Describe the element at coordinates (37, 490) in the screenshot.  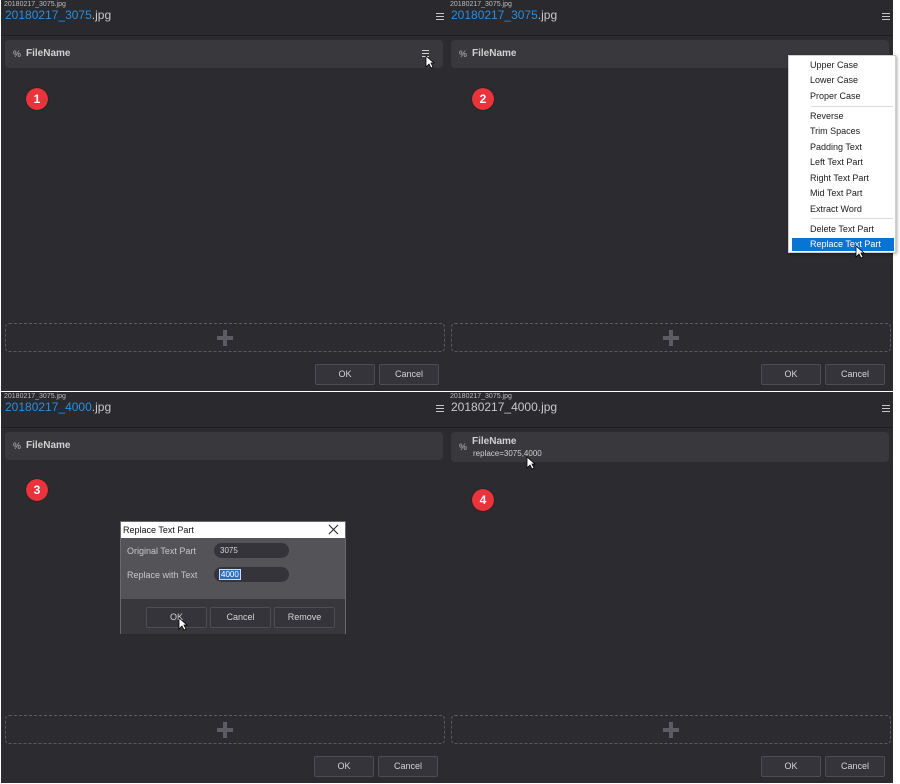
I see `step-badge: 3` at that location.